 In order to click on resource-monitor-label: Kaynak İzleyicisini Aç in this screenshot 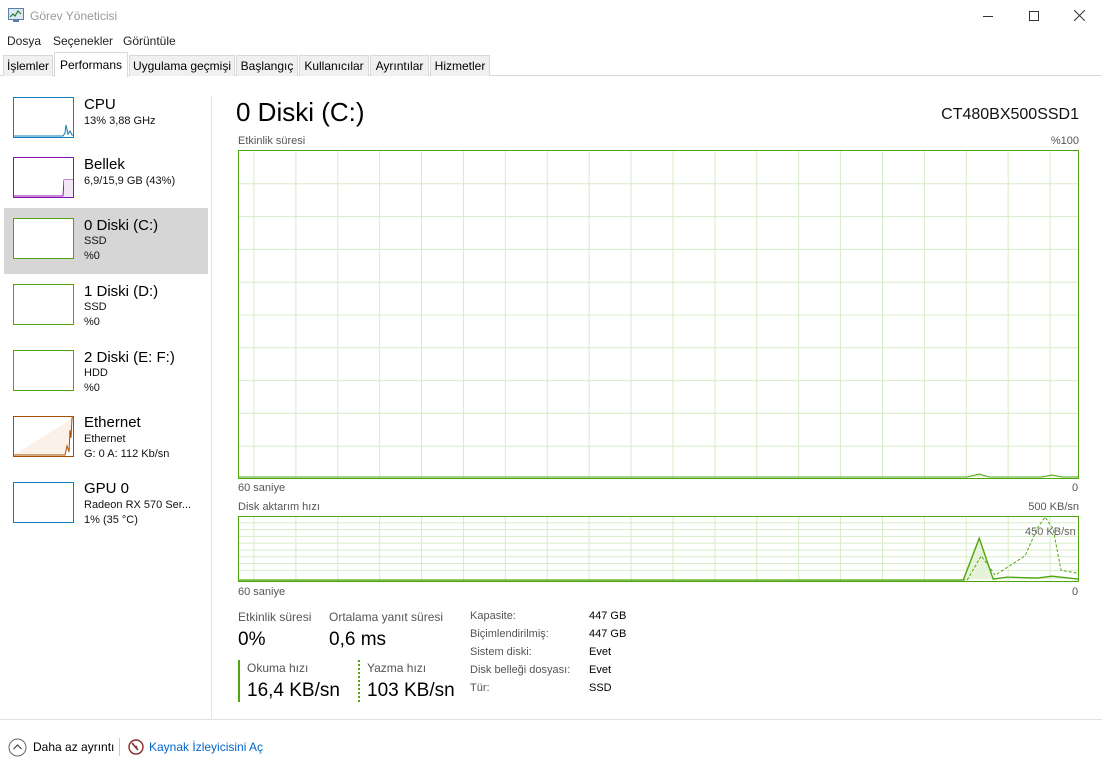, I will do `click(206, 747)`.